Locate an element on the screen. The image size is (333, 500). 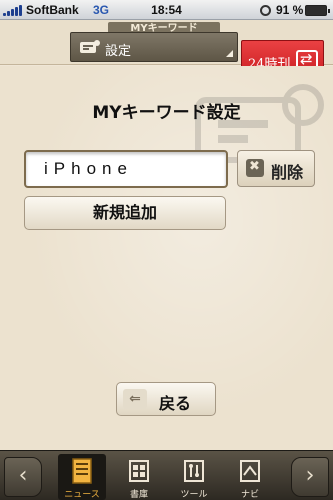
tab-navi: ナビ is located at coordinates (250, 477).